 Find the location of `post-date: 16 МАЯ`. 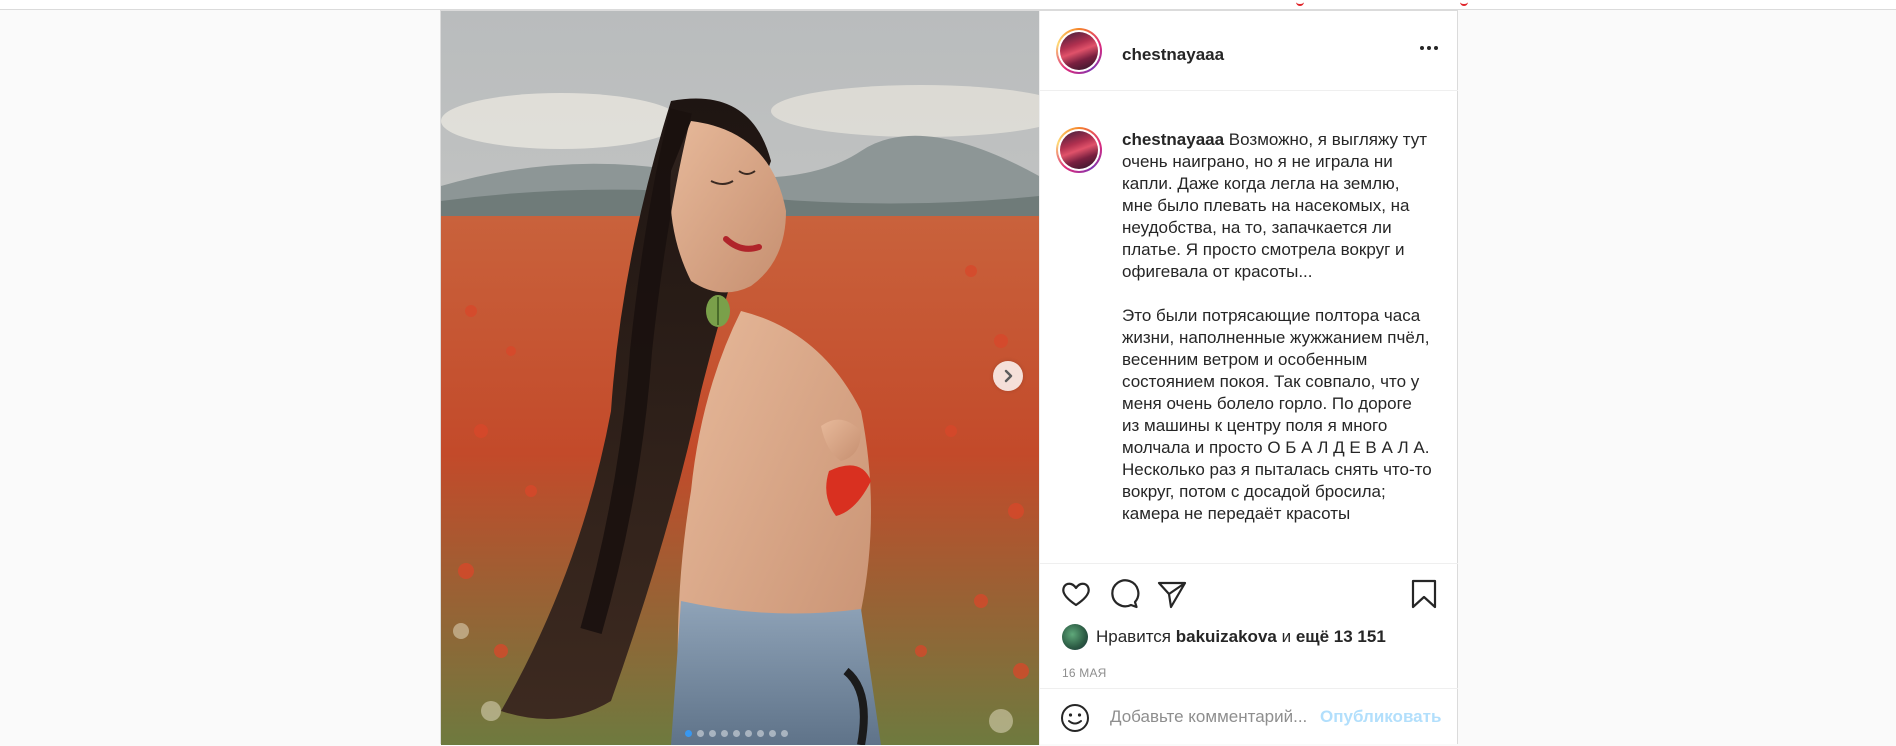

post-date: 16 МАЯ is located at coordinates (1084, 673).